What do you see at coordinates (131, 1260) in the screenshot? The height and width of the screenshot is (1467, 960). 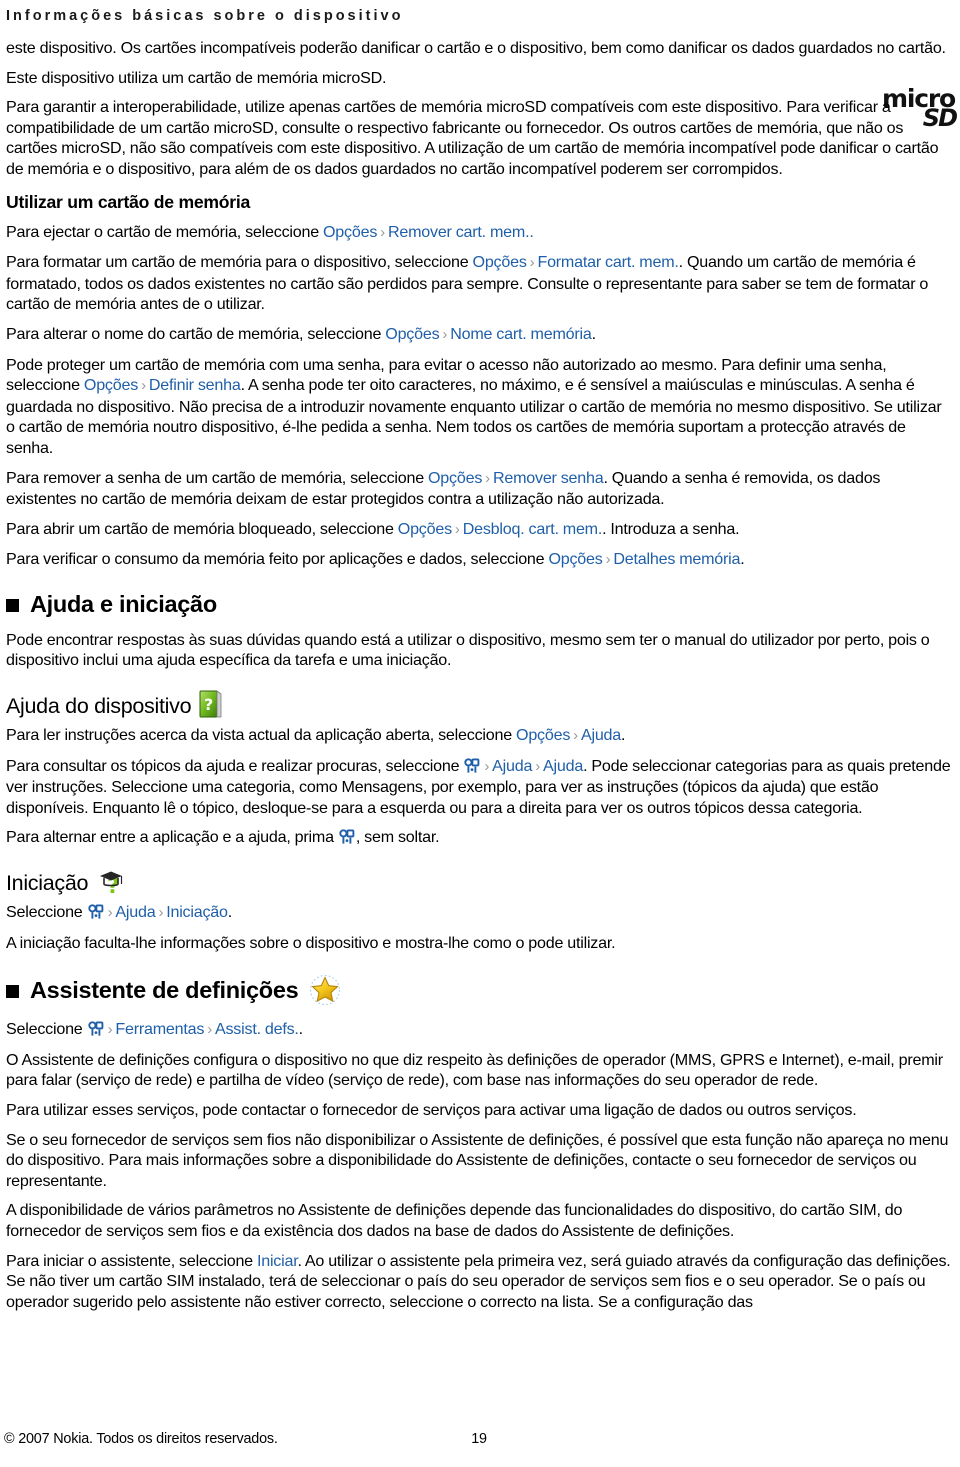 I see `text-start-prefix: Para iniciar o assistente, seleccione` at bounding box center [131, 1260].